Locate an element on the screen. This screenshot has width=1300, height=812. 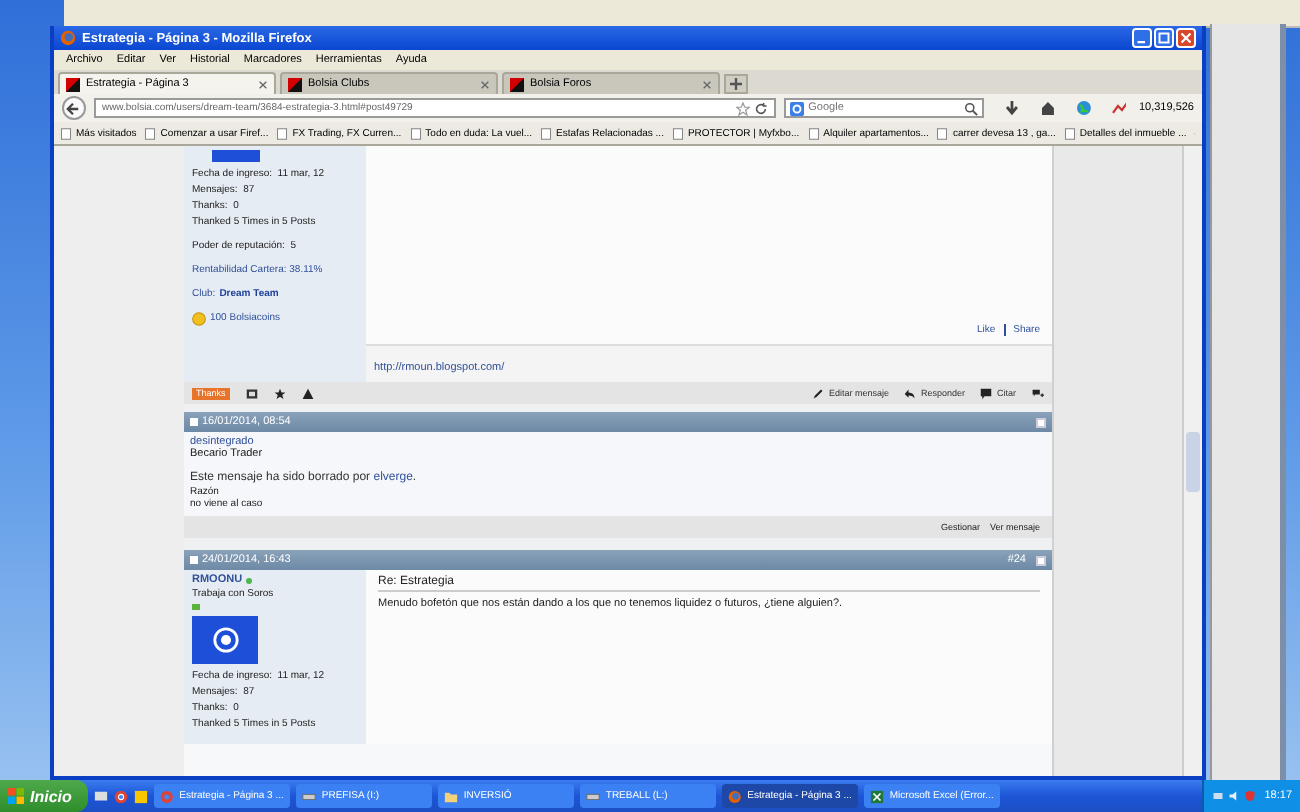
desktop-icon is located at coordinates (100, 796).